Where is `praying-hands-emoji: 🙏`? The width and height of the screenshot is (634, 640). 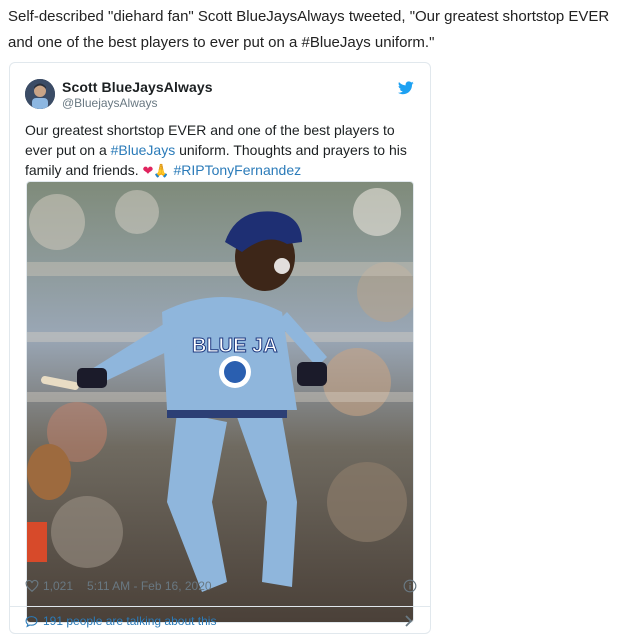
praying-hands-emoji: 🙏 is located at coordinates (161, 171).